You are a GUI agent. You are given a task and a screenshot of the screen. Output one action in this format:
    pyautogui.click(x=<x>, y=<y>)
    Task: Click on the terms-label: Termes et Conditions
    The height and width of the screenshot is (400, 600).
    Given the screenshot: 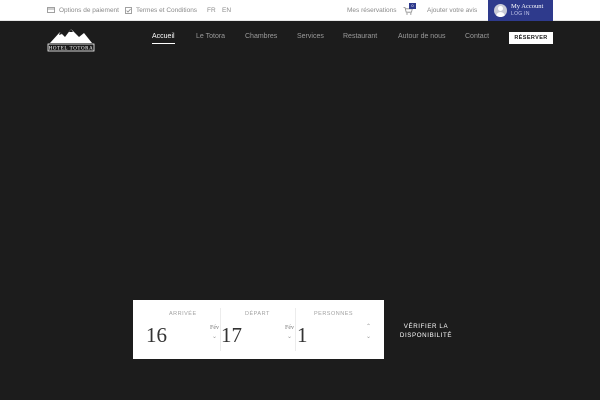 What is the action you would take?
    pyautogui.click(x=167, y=10)
    